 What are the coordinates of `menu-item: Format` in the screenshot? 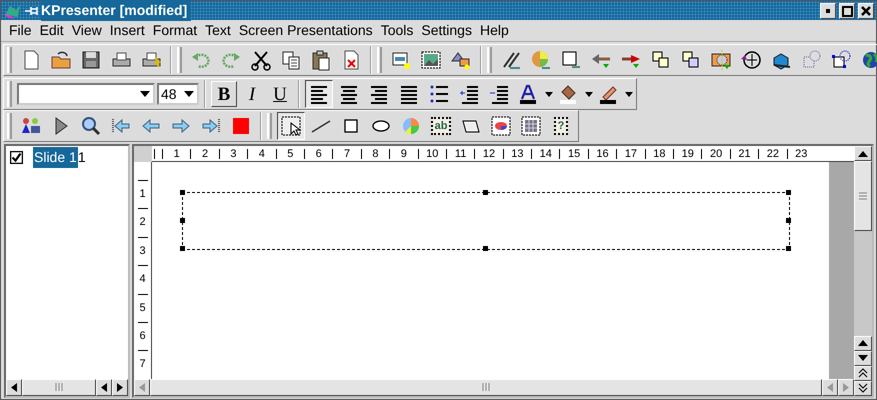 It's located at (175, 30).